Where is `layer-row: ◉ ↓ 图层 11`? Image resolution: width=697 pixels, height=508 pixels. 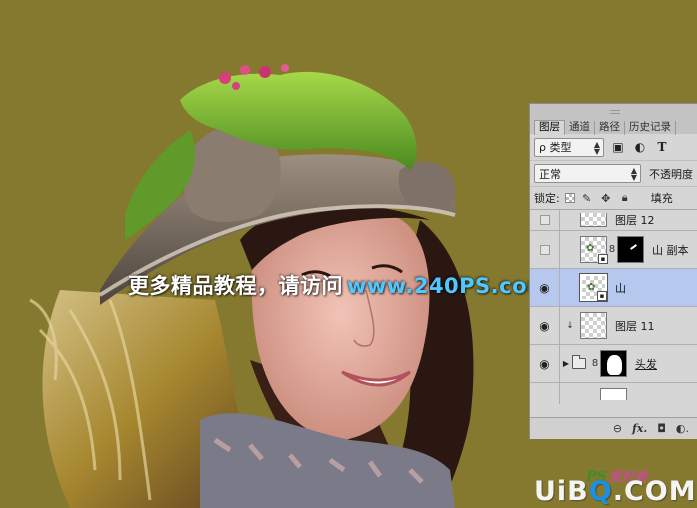
layer-row: ◉ ↓ 图层 11 is located at coordinates (613, 326).